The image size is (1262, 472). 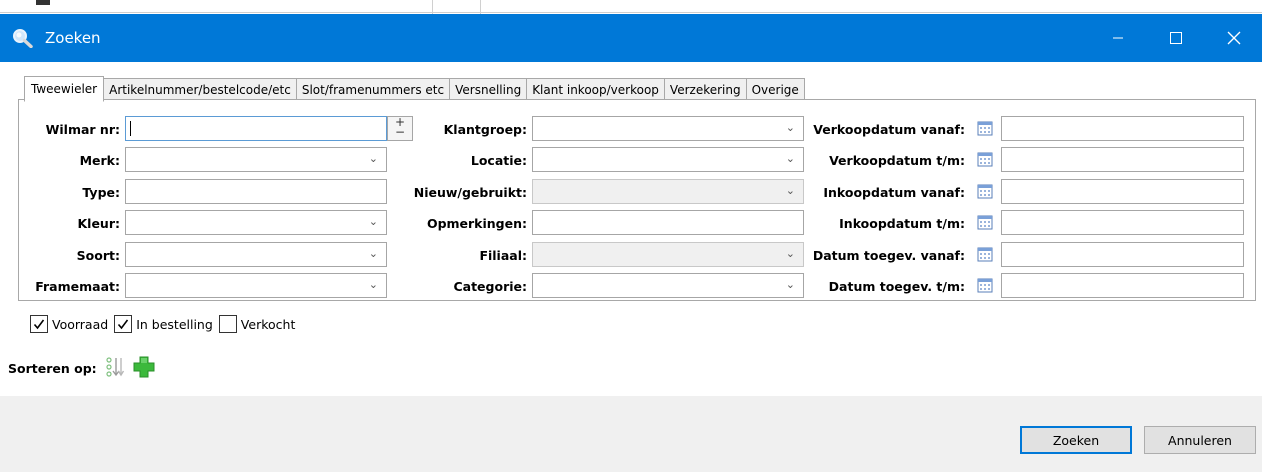 What do you see at coordinates (256, 285) in the screenshot?
I see `framemaat-select: ⌄` at bounding box center [256, 285].